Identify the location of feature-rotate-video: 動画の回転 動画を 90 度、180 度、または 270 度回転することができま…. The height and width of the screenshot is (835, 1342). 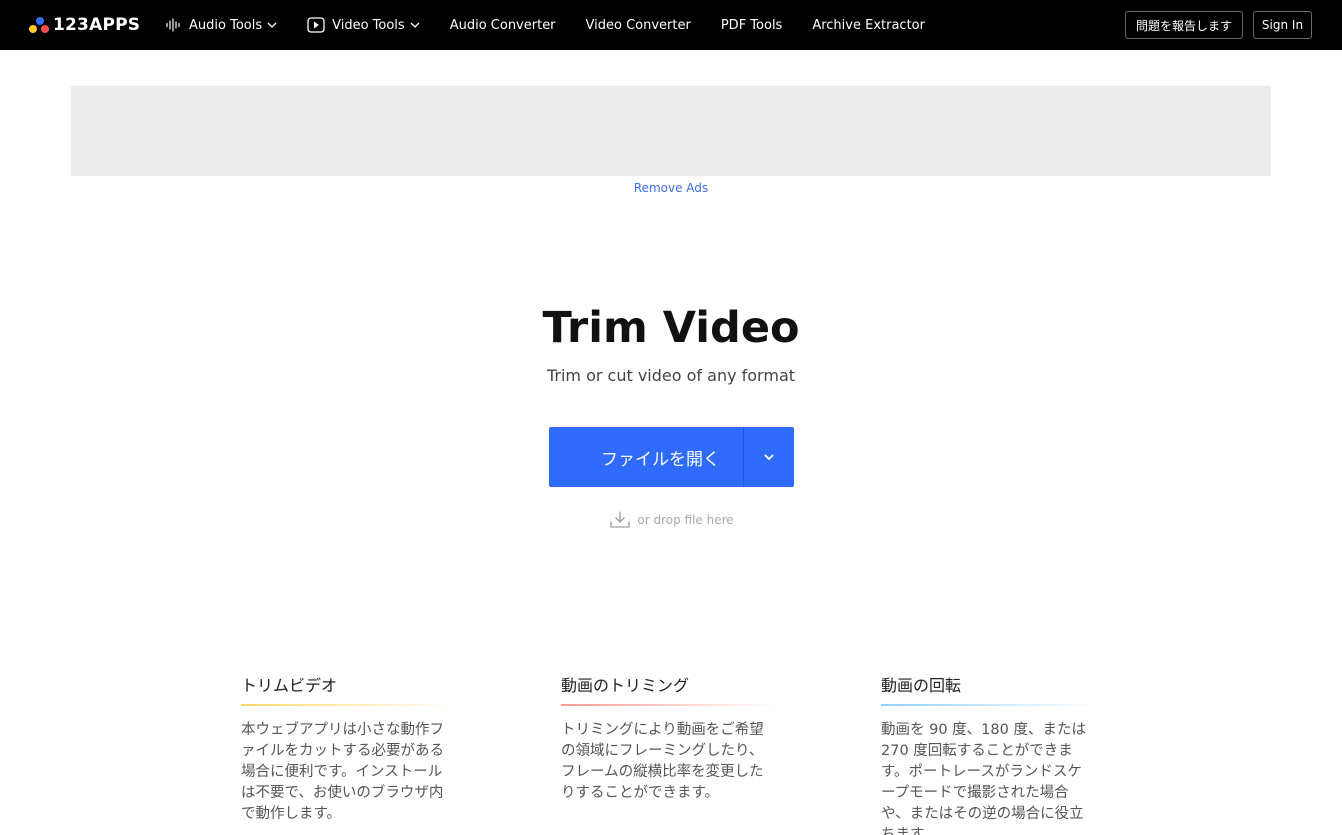
(988, 754).